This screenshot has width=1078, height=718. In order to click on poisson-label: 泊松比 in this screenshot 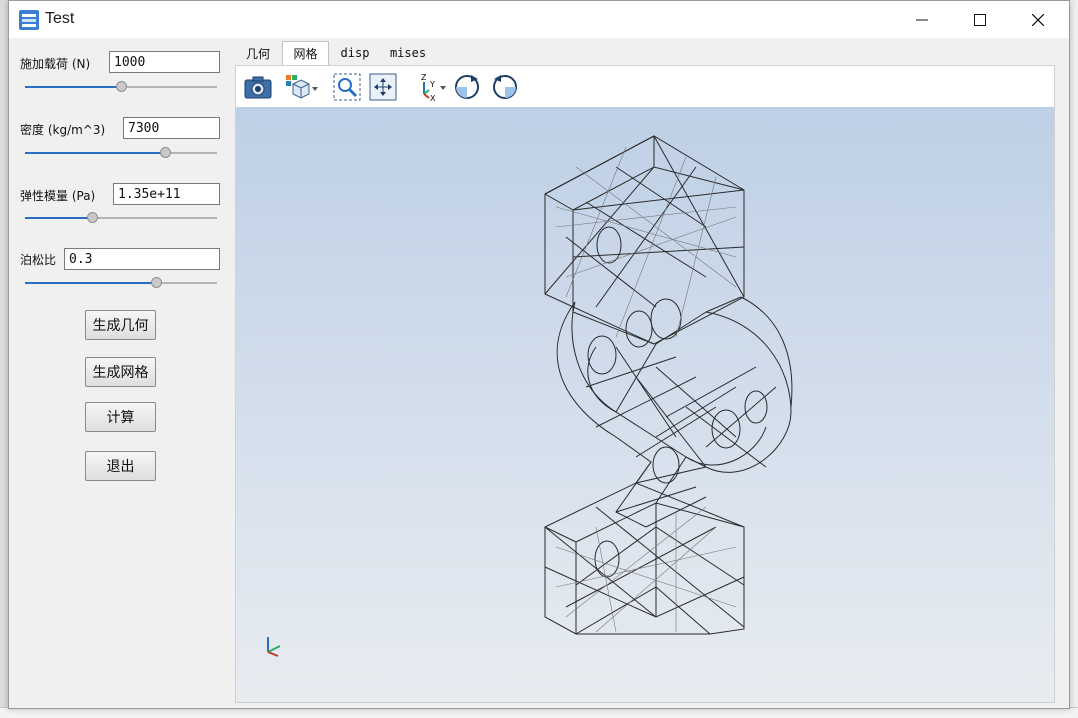, I will do `click(38, 260)`.